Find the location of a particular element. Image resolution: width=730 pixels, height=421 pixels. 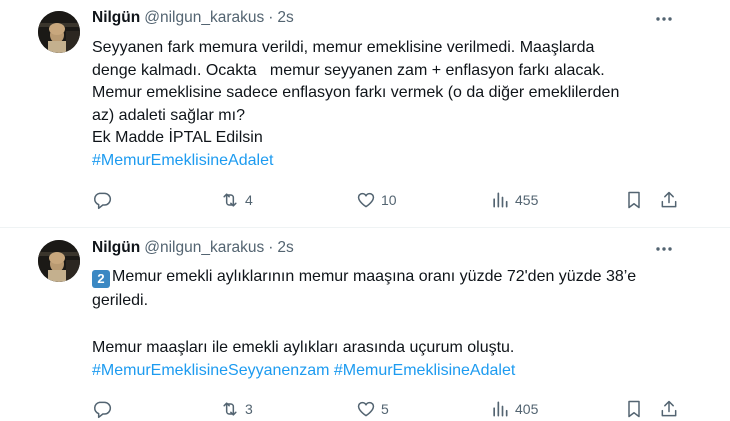

like-count: 10 is located at coordinates (389, 200).